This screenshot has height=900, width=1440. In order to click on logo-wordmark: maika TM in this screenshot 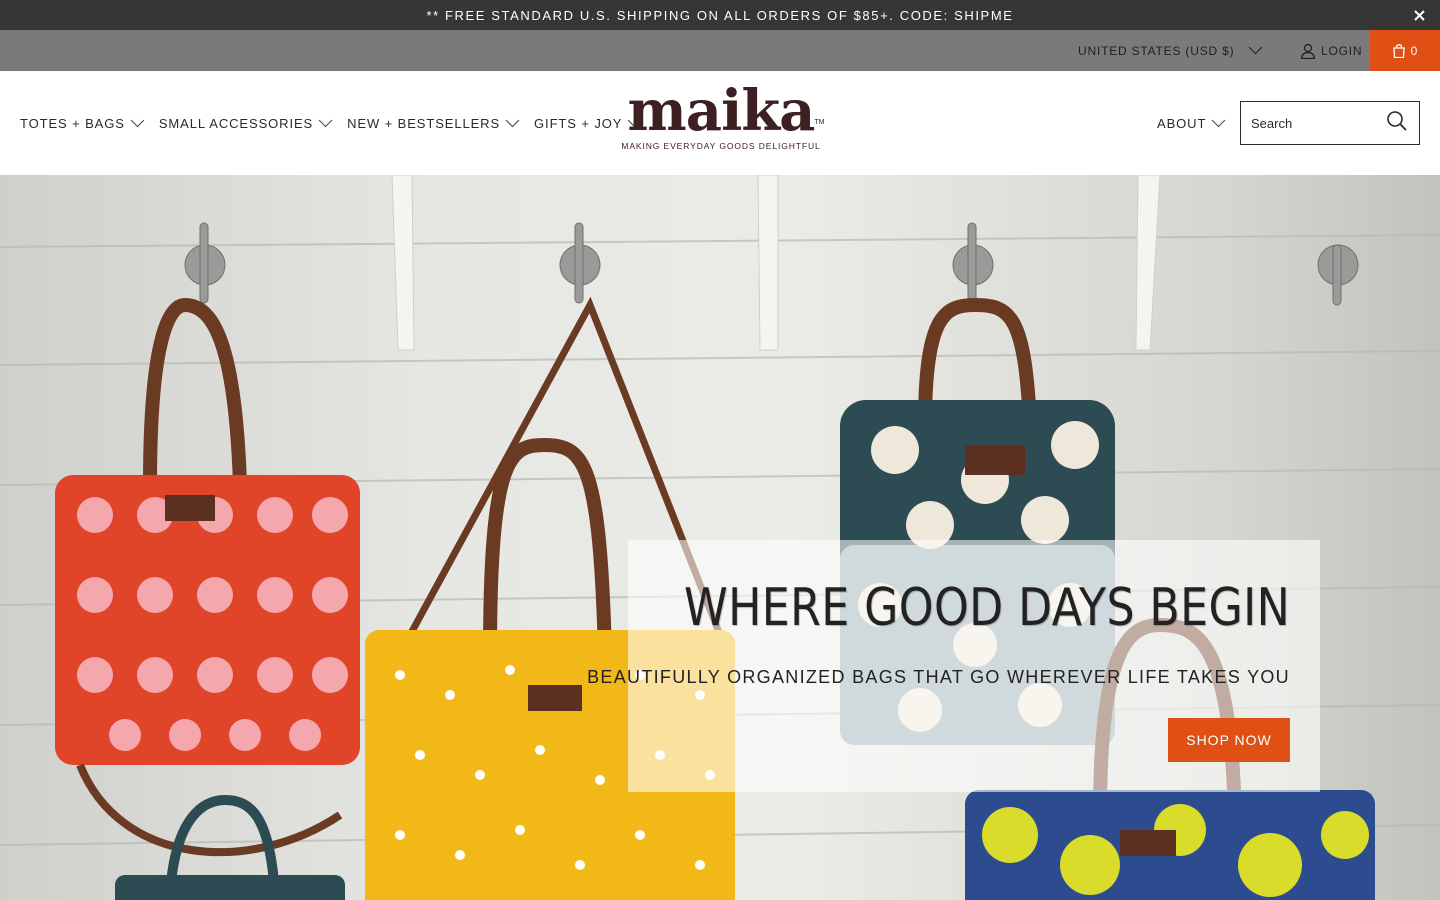, I will do `click(726, 111)`.